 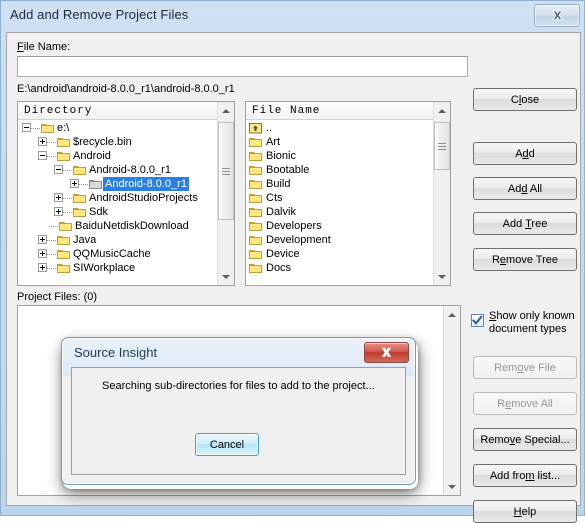 I want to click on file-list-item: Device, so click(x=340, y=254).